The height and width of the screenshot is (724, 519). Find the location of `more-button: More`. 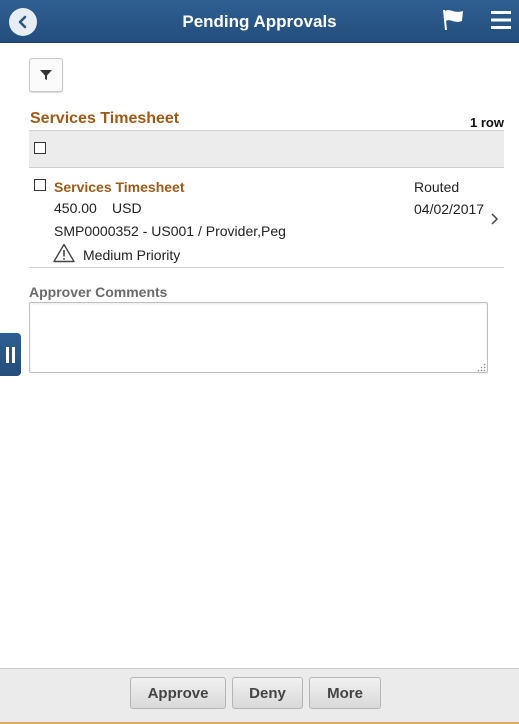

more-button: More is located at coordinates (345, 693).